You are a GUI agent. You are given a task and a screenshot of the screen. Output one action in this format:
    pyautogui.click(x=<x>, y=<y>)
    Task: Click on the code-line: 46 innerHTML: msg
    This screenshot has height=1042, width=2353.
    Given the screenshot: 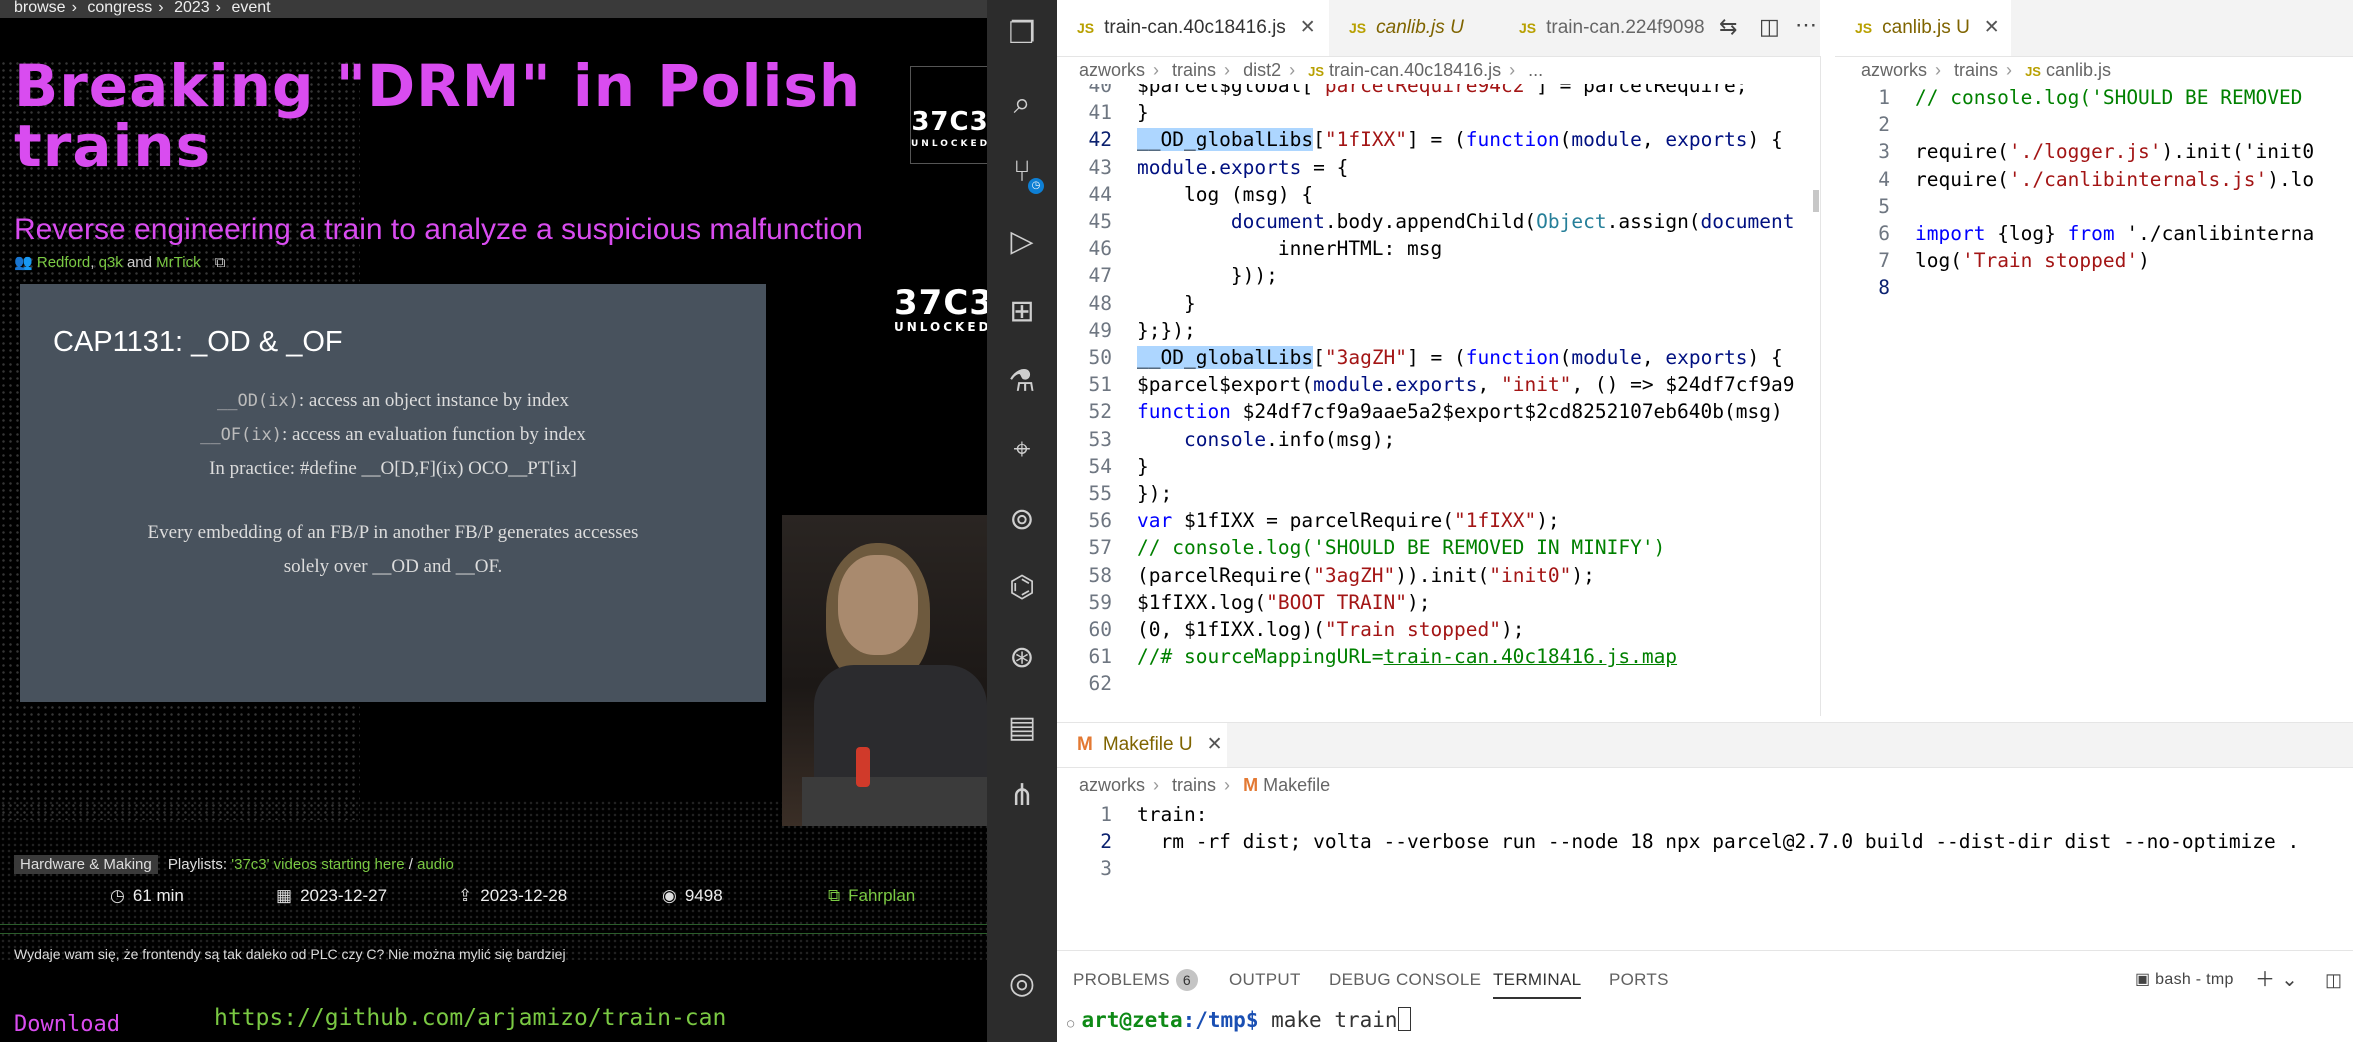 What is the action you would take?
    pyautogui.click(x=1438, y=248)
    